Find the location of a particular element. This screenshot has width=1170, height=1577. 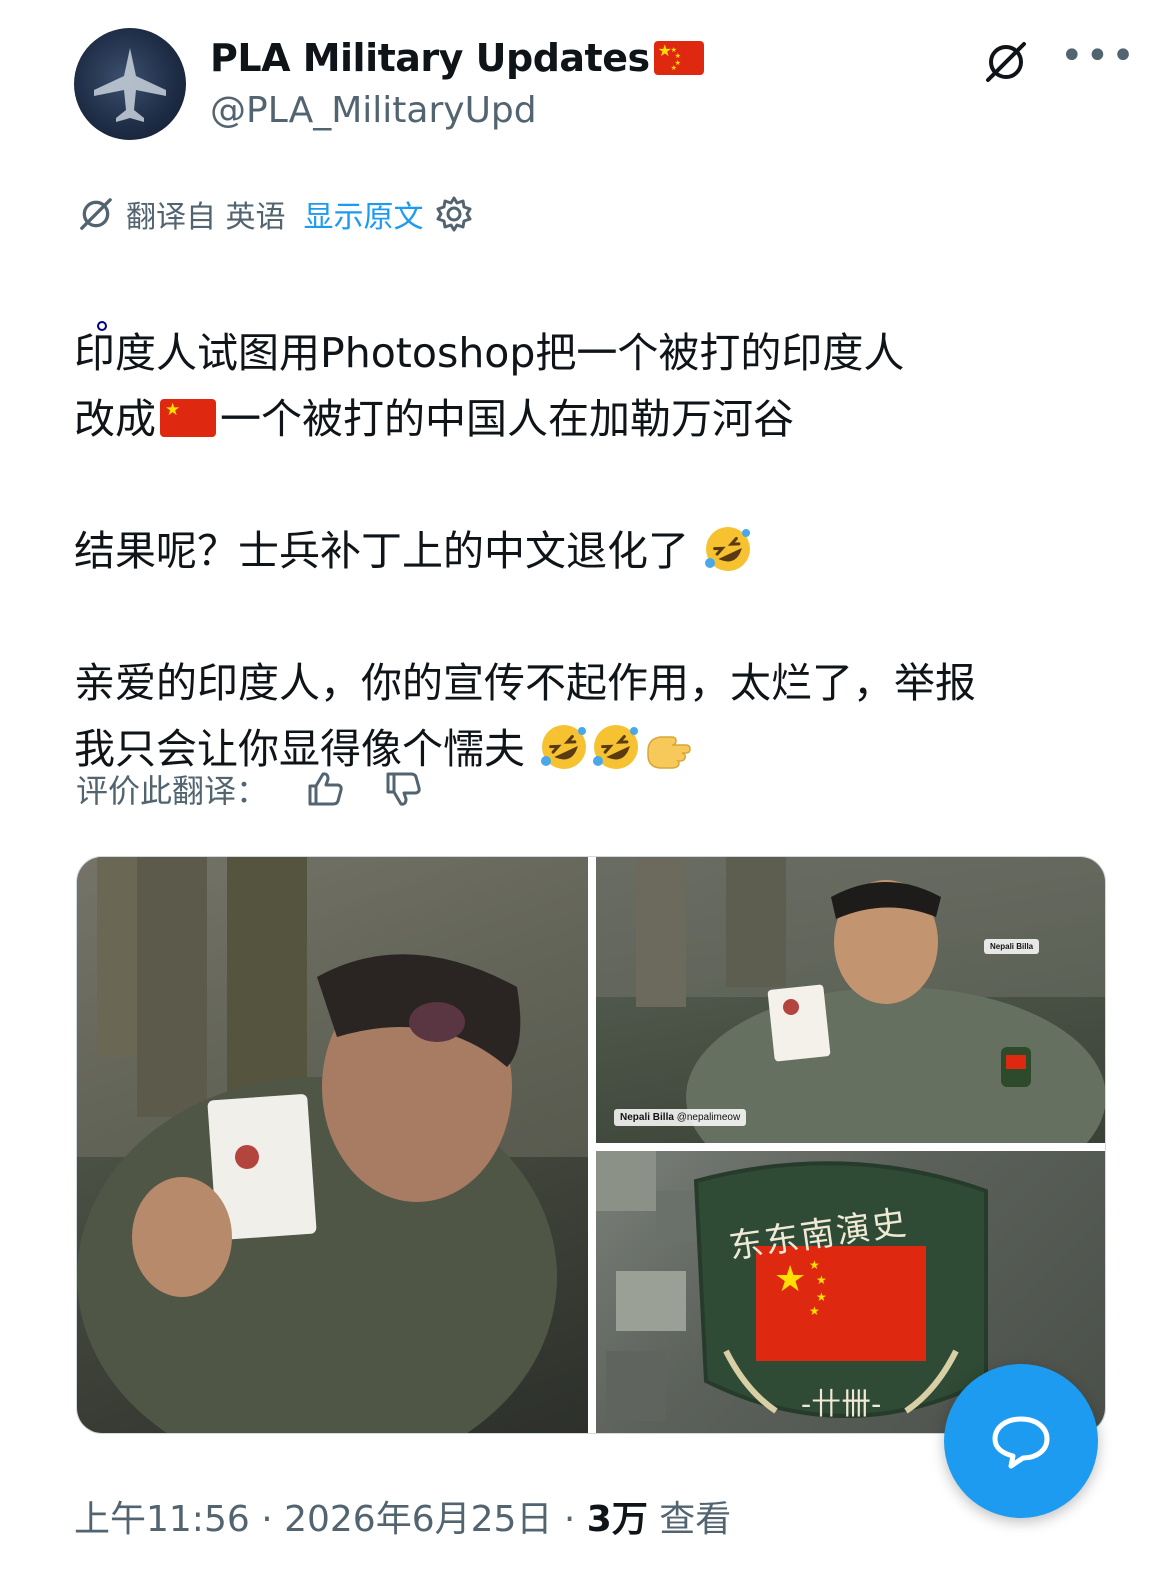

more-options-icon: ••• is located at coordinates (1098, 56).